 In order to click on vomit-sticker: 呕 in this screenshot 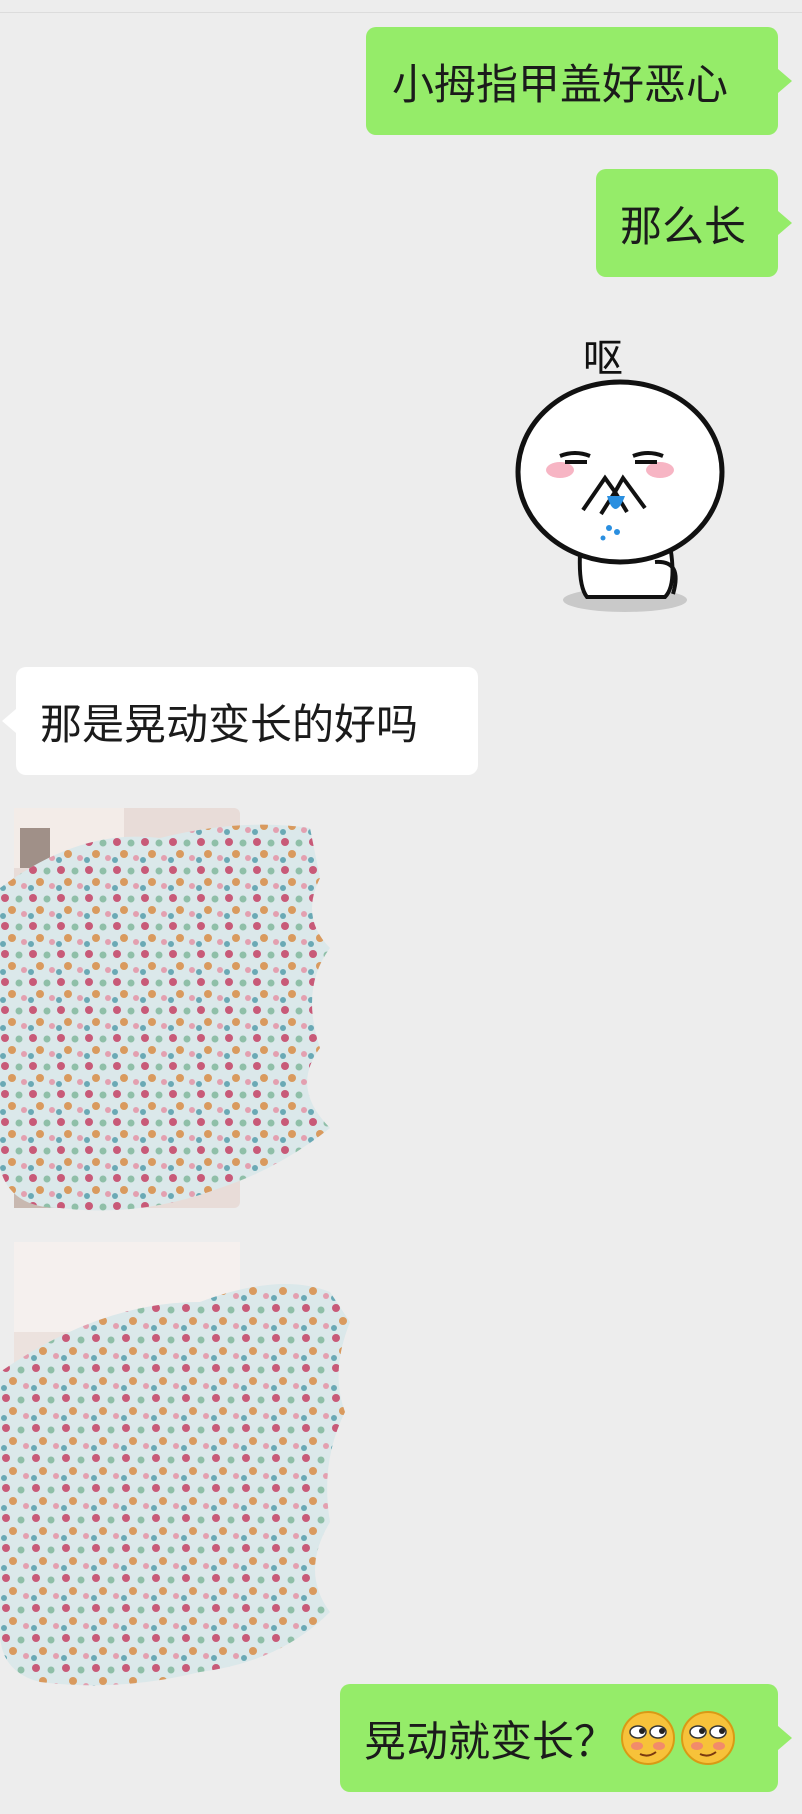, I will do `click(625, 482)`.